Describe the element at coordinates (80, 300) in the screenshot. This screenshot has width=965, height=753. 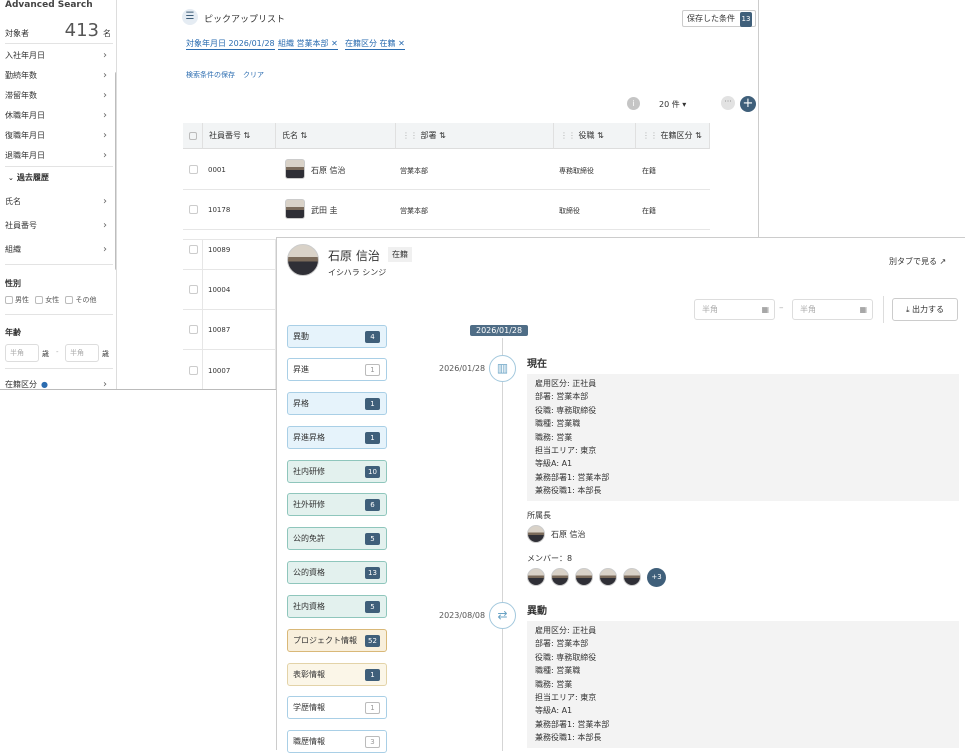
I see `gender-other: その他` at that location.